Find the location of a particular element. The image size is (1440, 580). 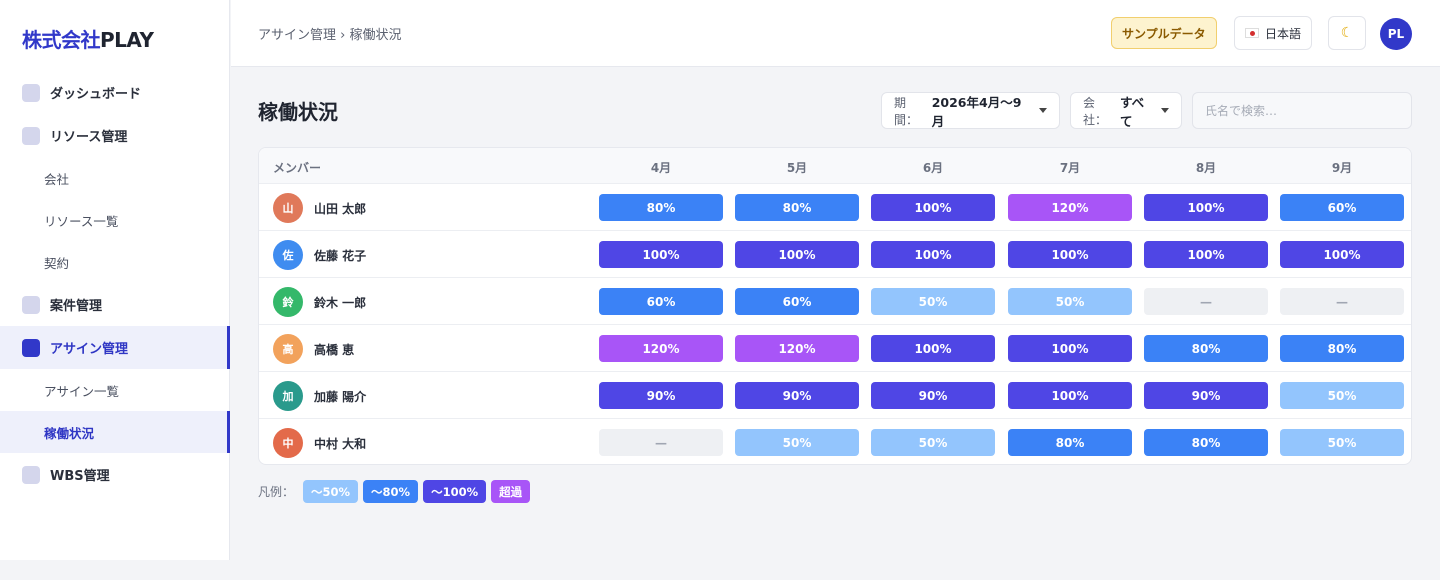

legend-chip: 〜100% is located at coordinates (455, 491).